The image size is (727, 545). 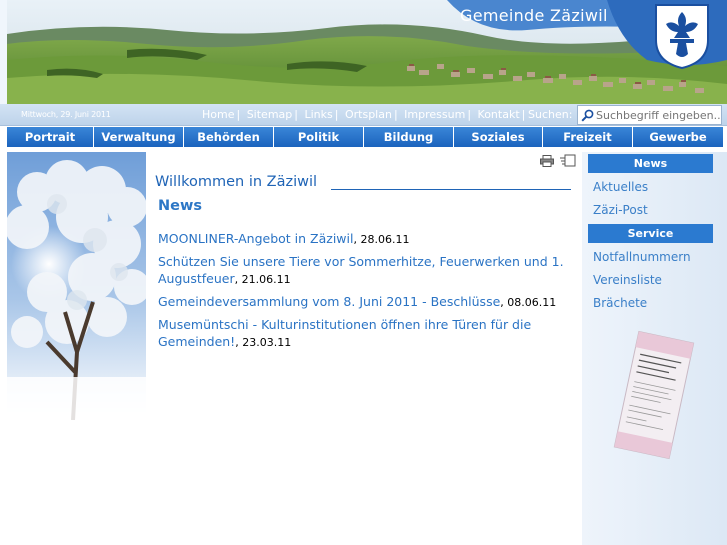 What do you see at coordinates (620, 210) in the screenshot?
I see `sidebar-link-zaezi-post: Zäzi-Post` at bounding box center [620, 210].